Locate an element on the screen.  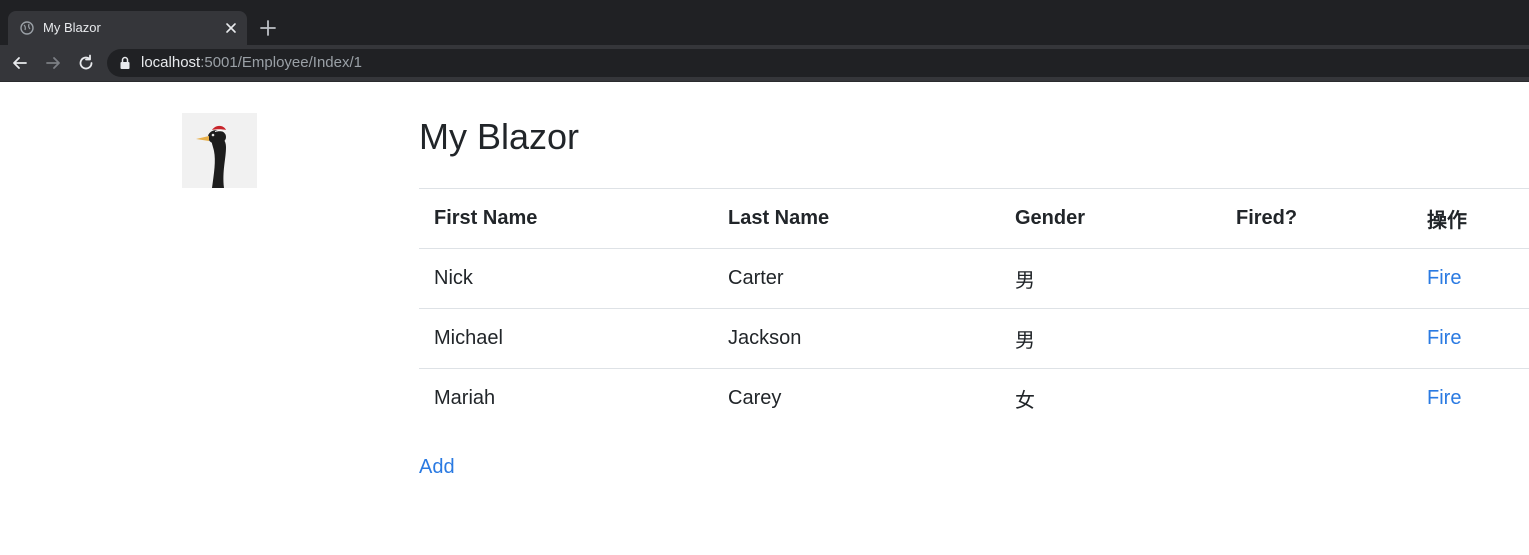
header-first-name: First Name is located at coordinates (566, 218).